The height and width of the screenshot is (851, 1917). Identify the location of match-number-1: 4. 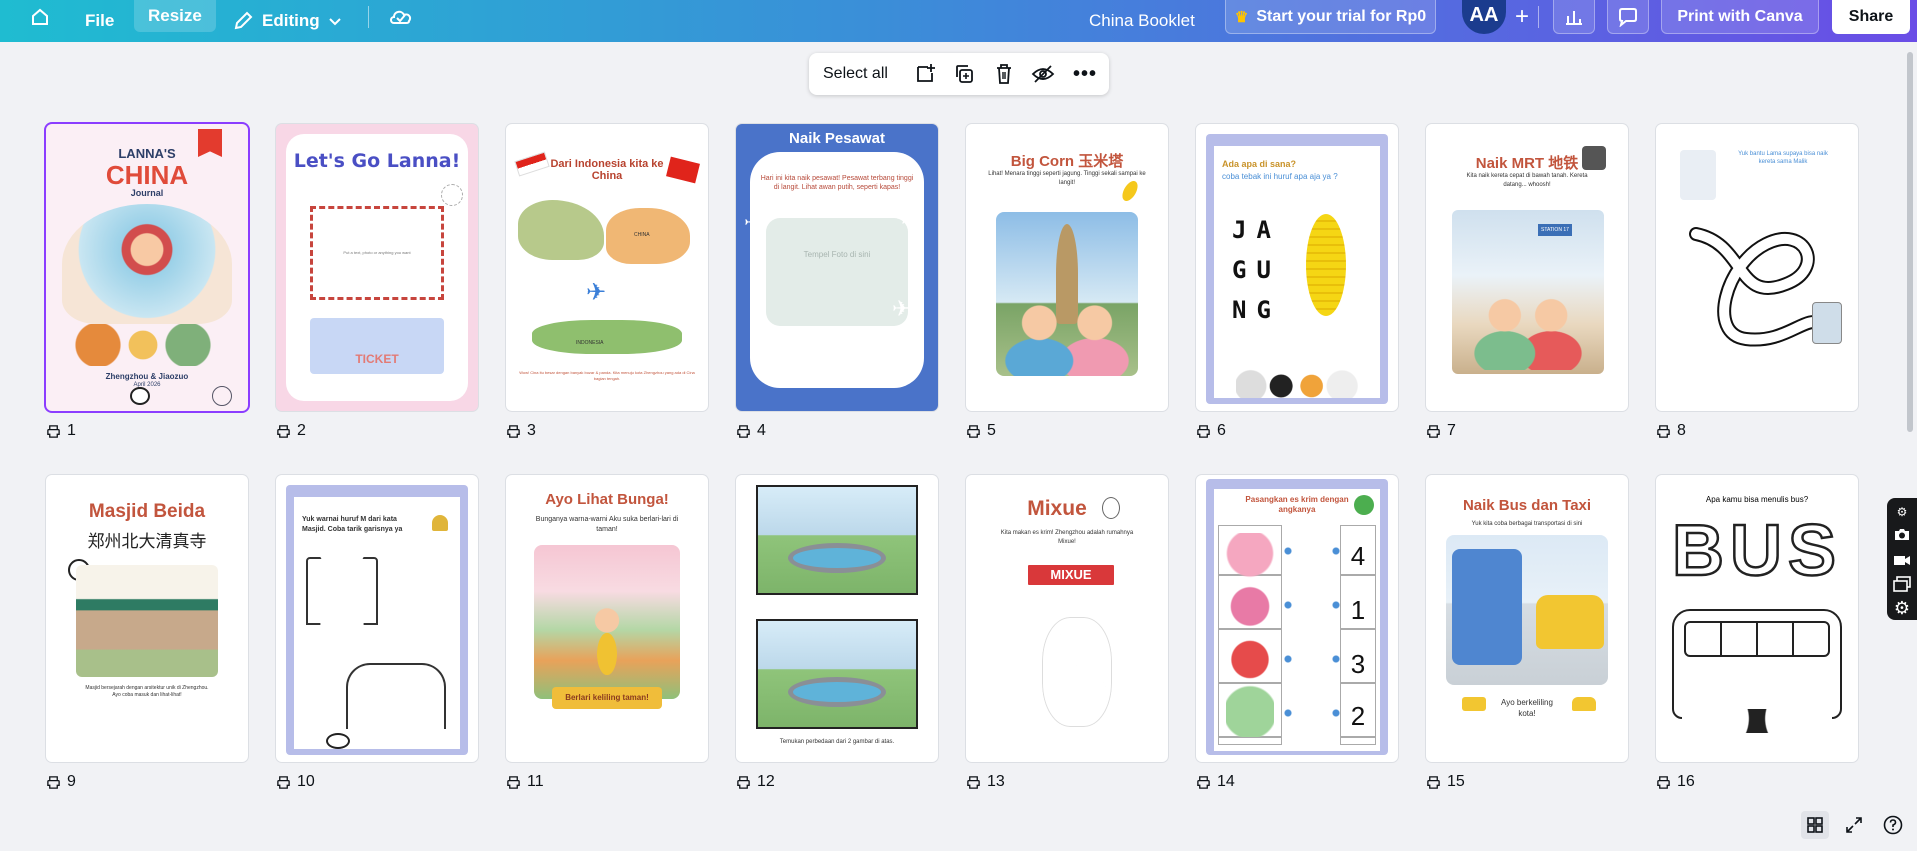
(1358, 556).